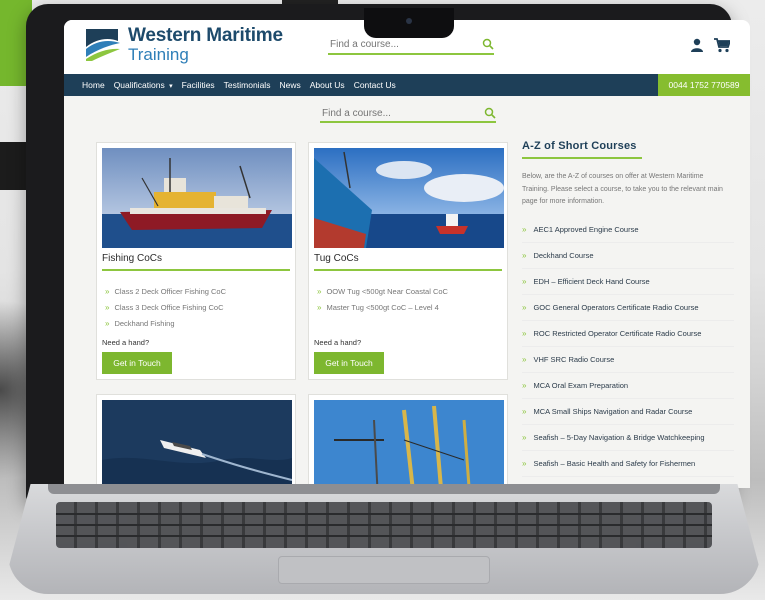 Image resolution: width=765 pixels, height=600 pixels. Describe the element at coordinates (327, 85) in the screenshot. I see `nav-about-us: About Us` at that location.